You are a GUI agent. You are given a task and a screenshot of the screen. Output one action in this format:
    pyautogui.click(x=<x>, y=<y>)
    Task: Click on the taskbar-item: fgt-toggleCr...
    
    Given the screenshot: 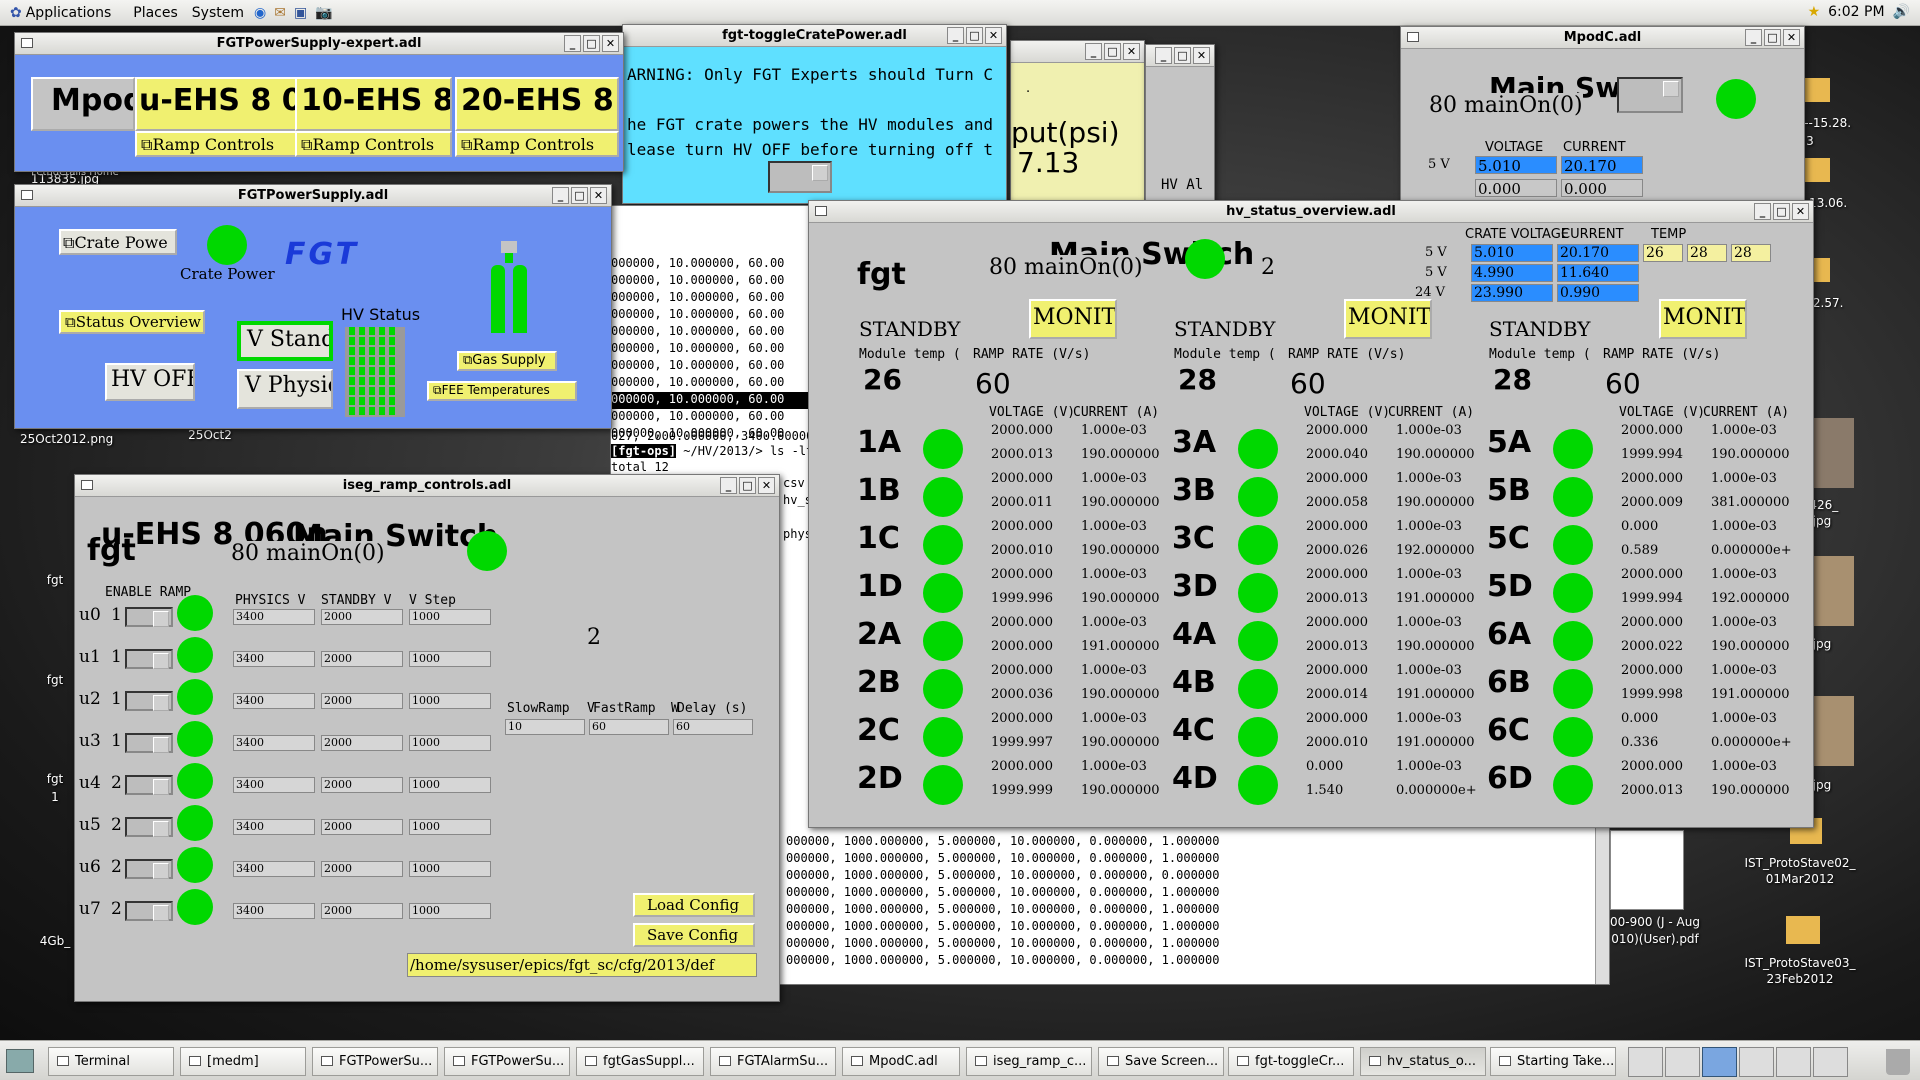 What is the action you would take?
    pyautogui.click(x=1291, y=1061)
    